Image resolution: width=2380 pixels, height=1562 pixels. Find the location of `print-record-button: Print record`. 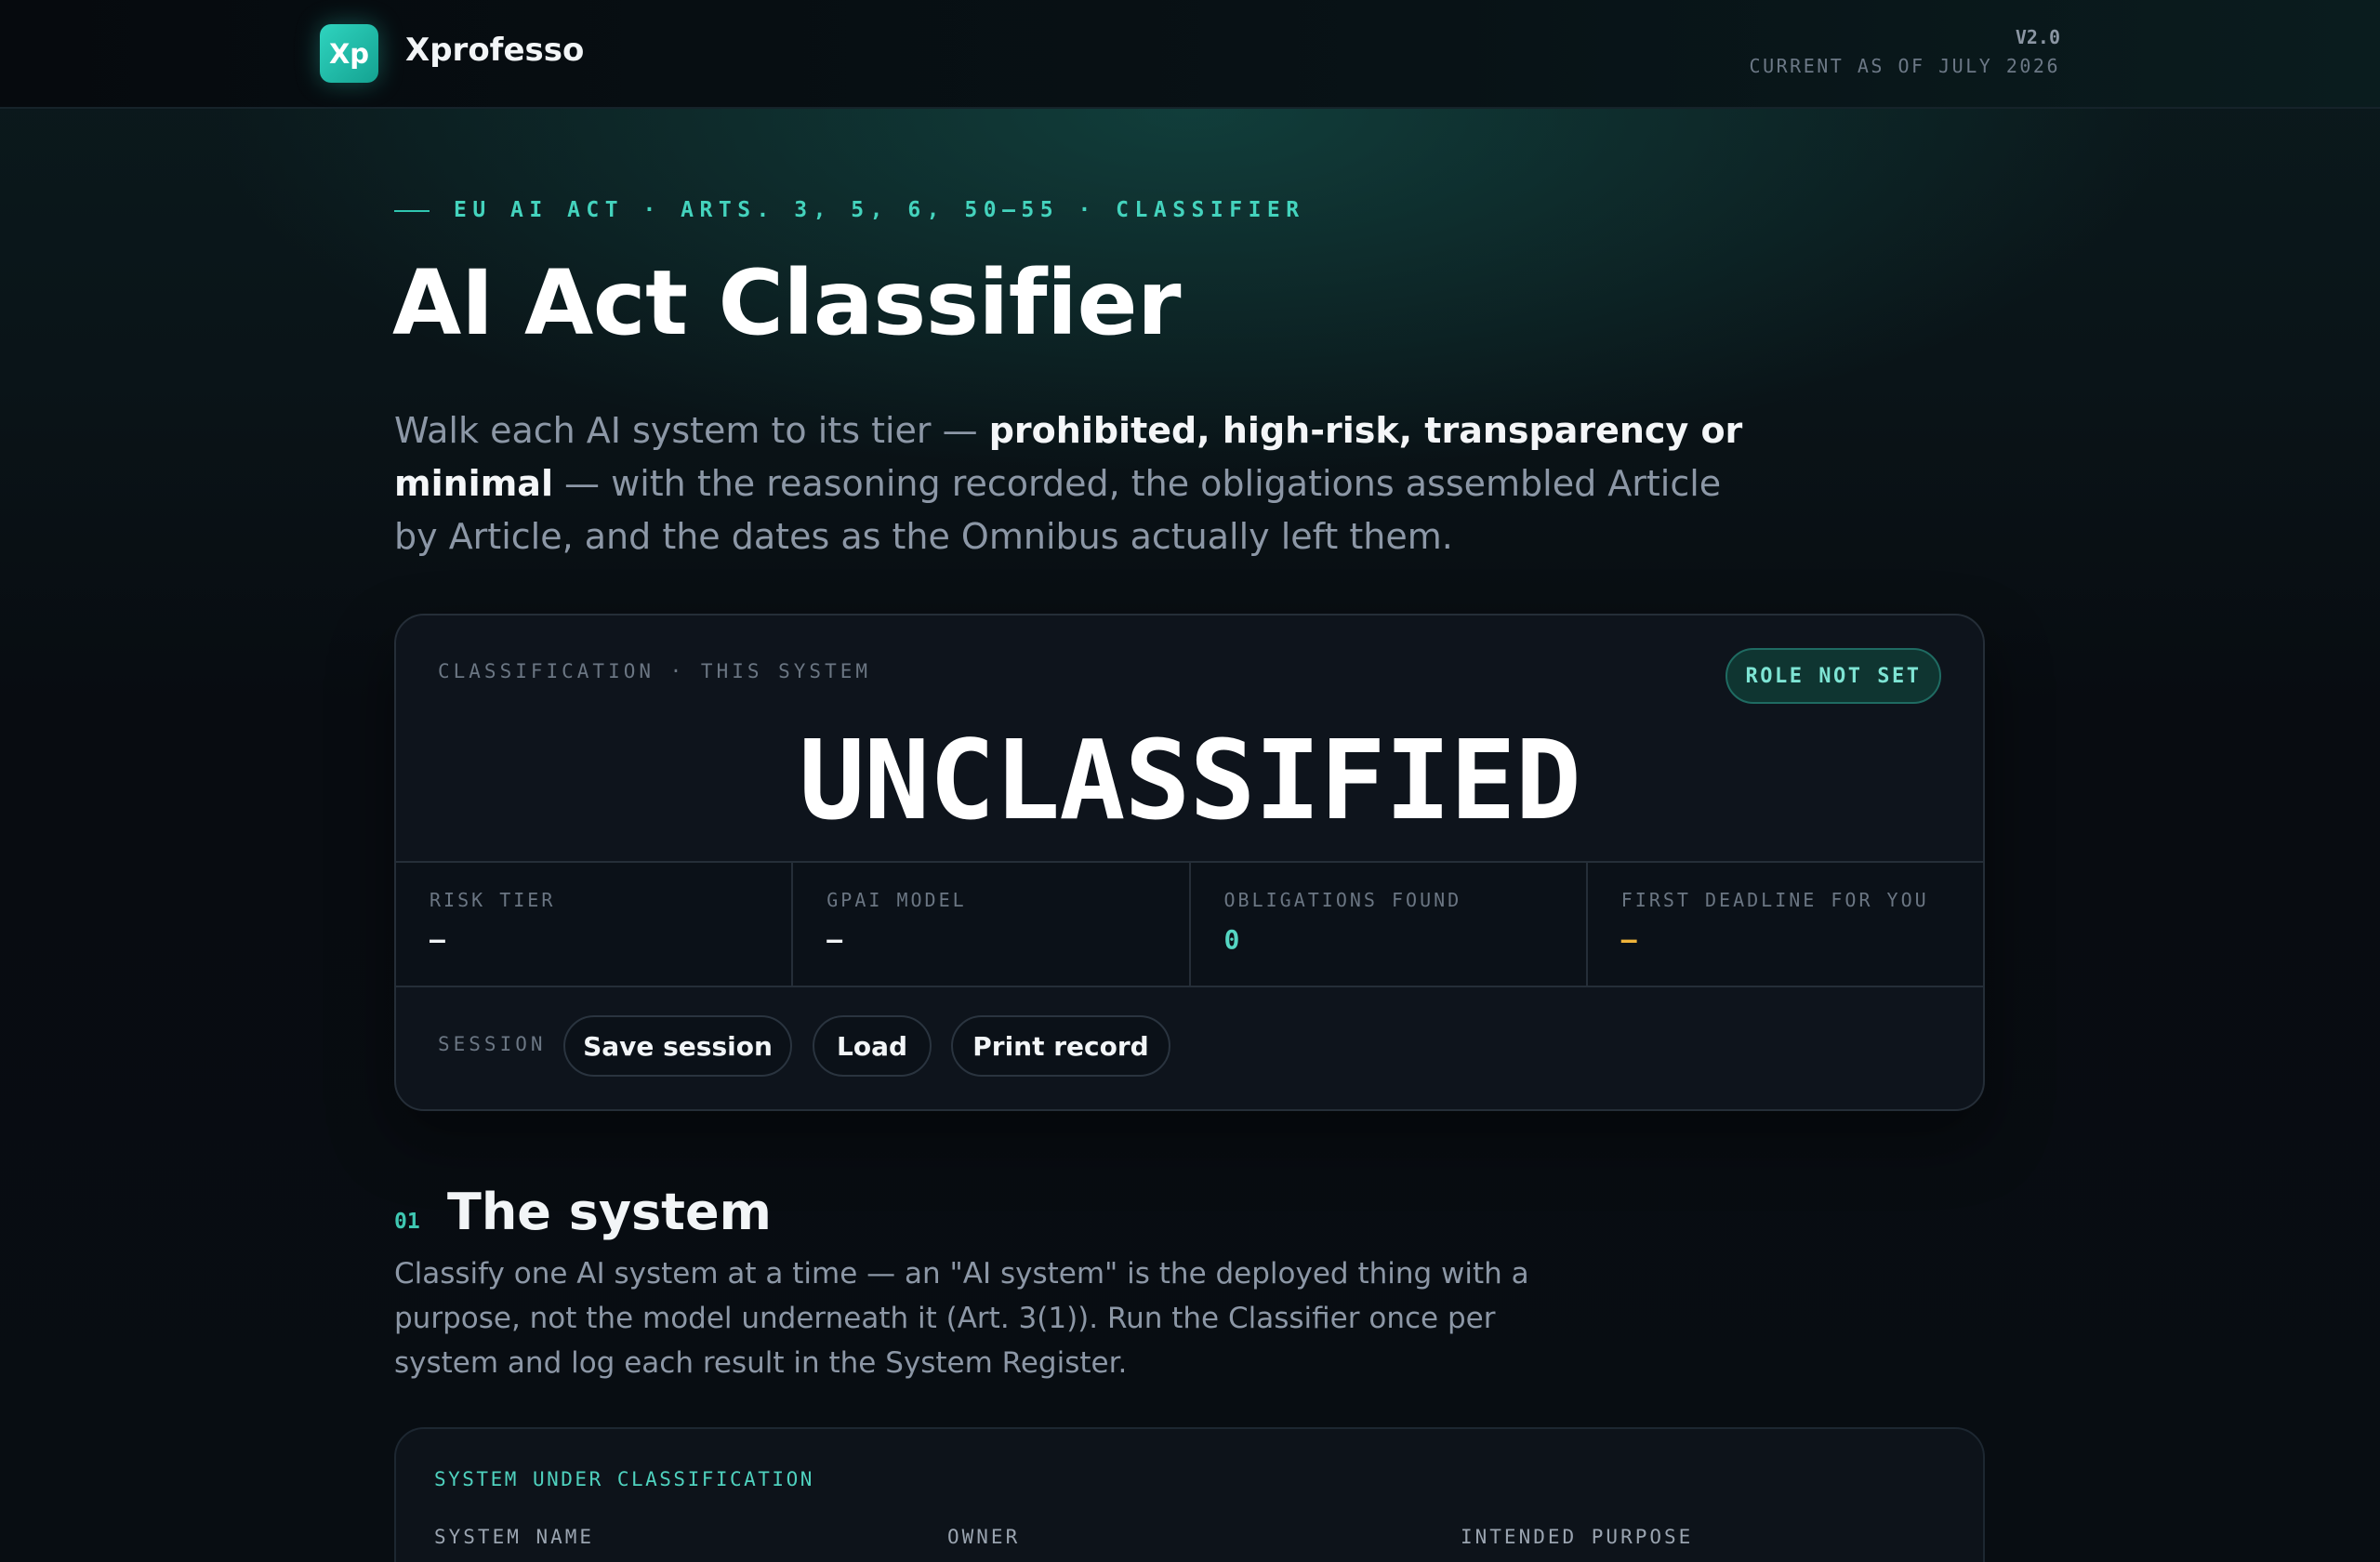

print-record-button: Print record is located at coordinates (1060, 1046).